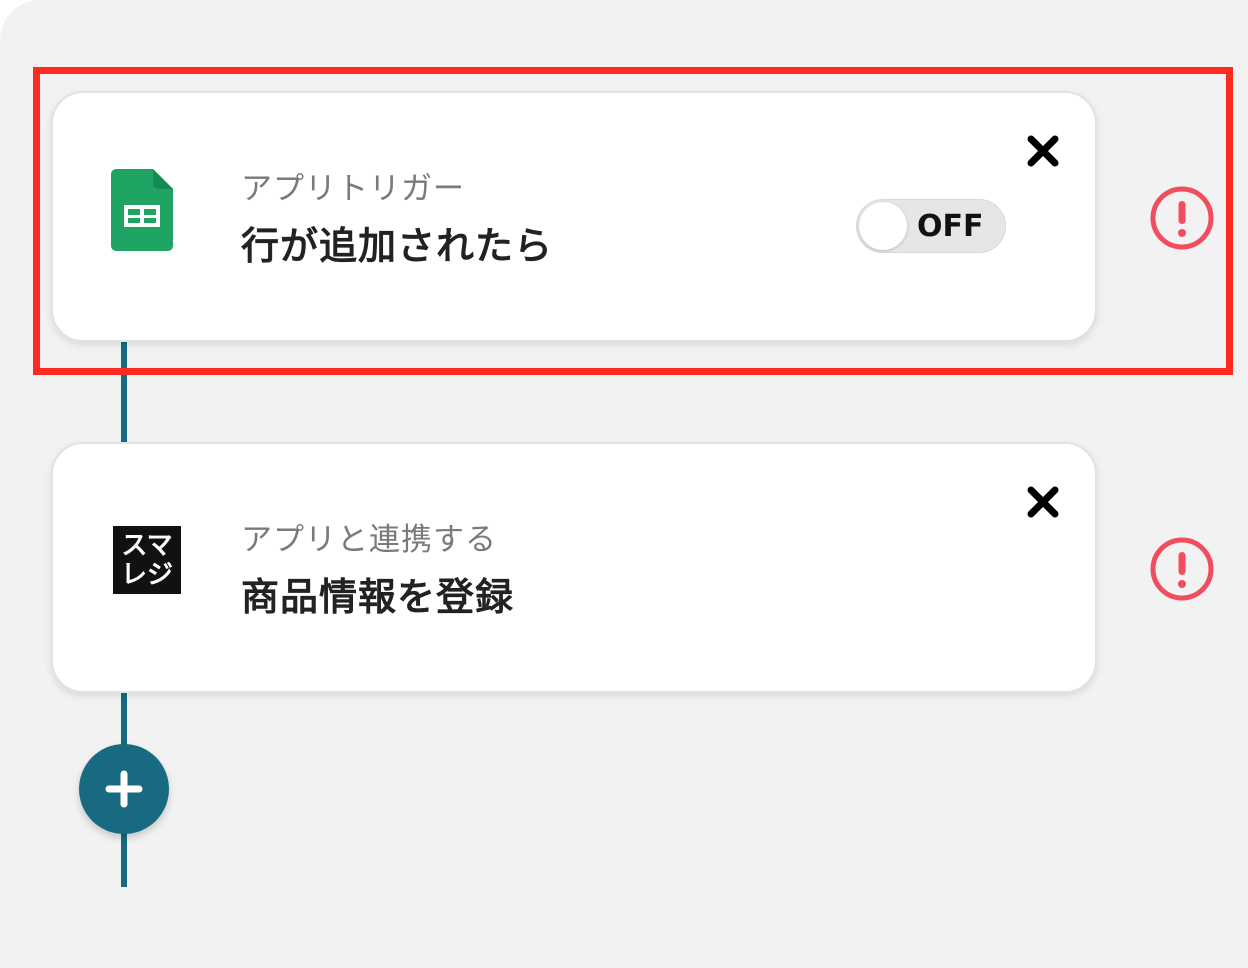 This screenshot has height=968, width=1248. Describe the element at coordinates (148, 210) in the screenshot. I see `google-sheets-icon` at that location.